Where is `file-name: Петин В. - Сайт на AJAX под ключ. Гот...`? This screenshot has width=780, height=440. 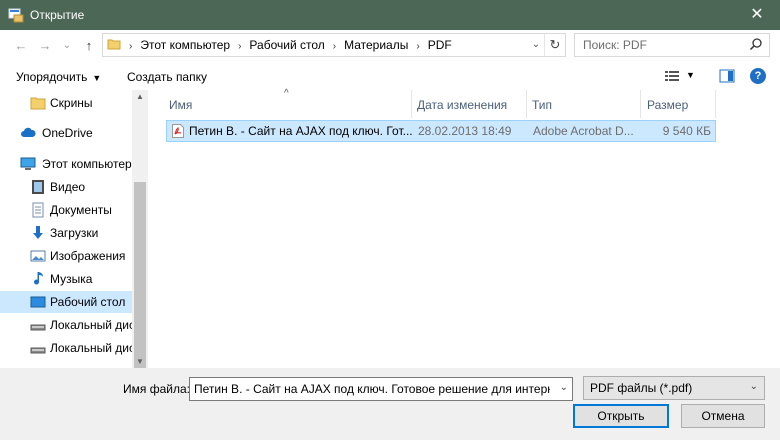 file-name: Петин В. - Сайт на AJAX под ключ. Гот... is located at coordinates (301, 131).